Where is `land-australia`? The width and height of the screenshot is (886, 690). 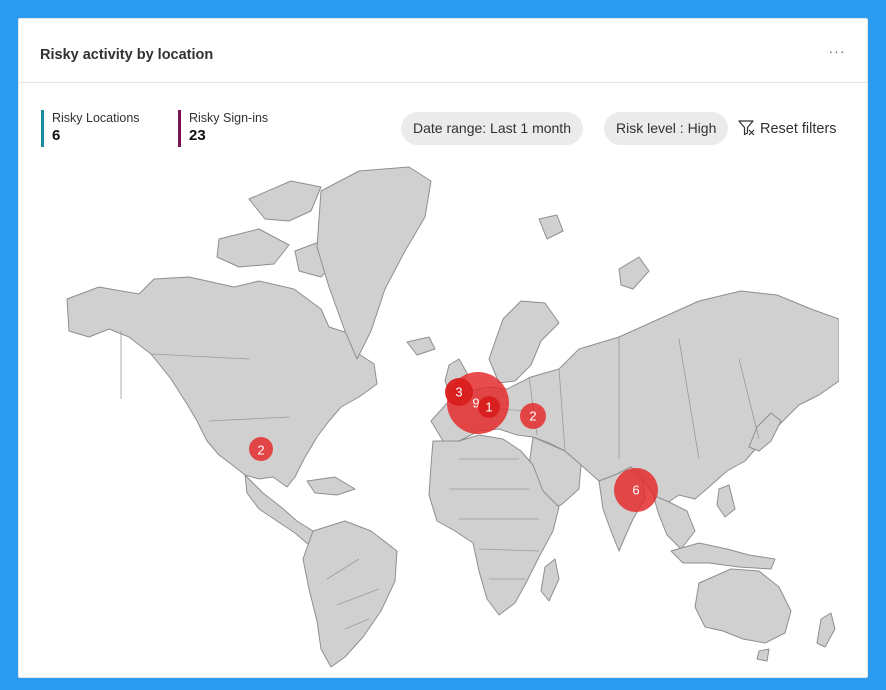 land-australia is located at coordinates (743, 606).